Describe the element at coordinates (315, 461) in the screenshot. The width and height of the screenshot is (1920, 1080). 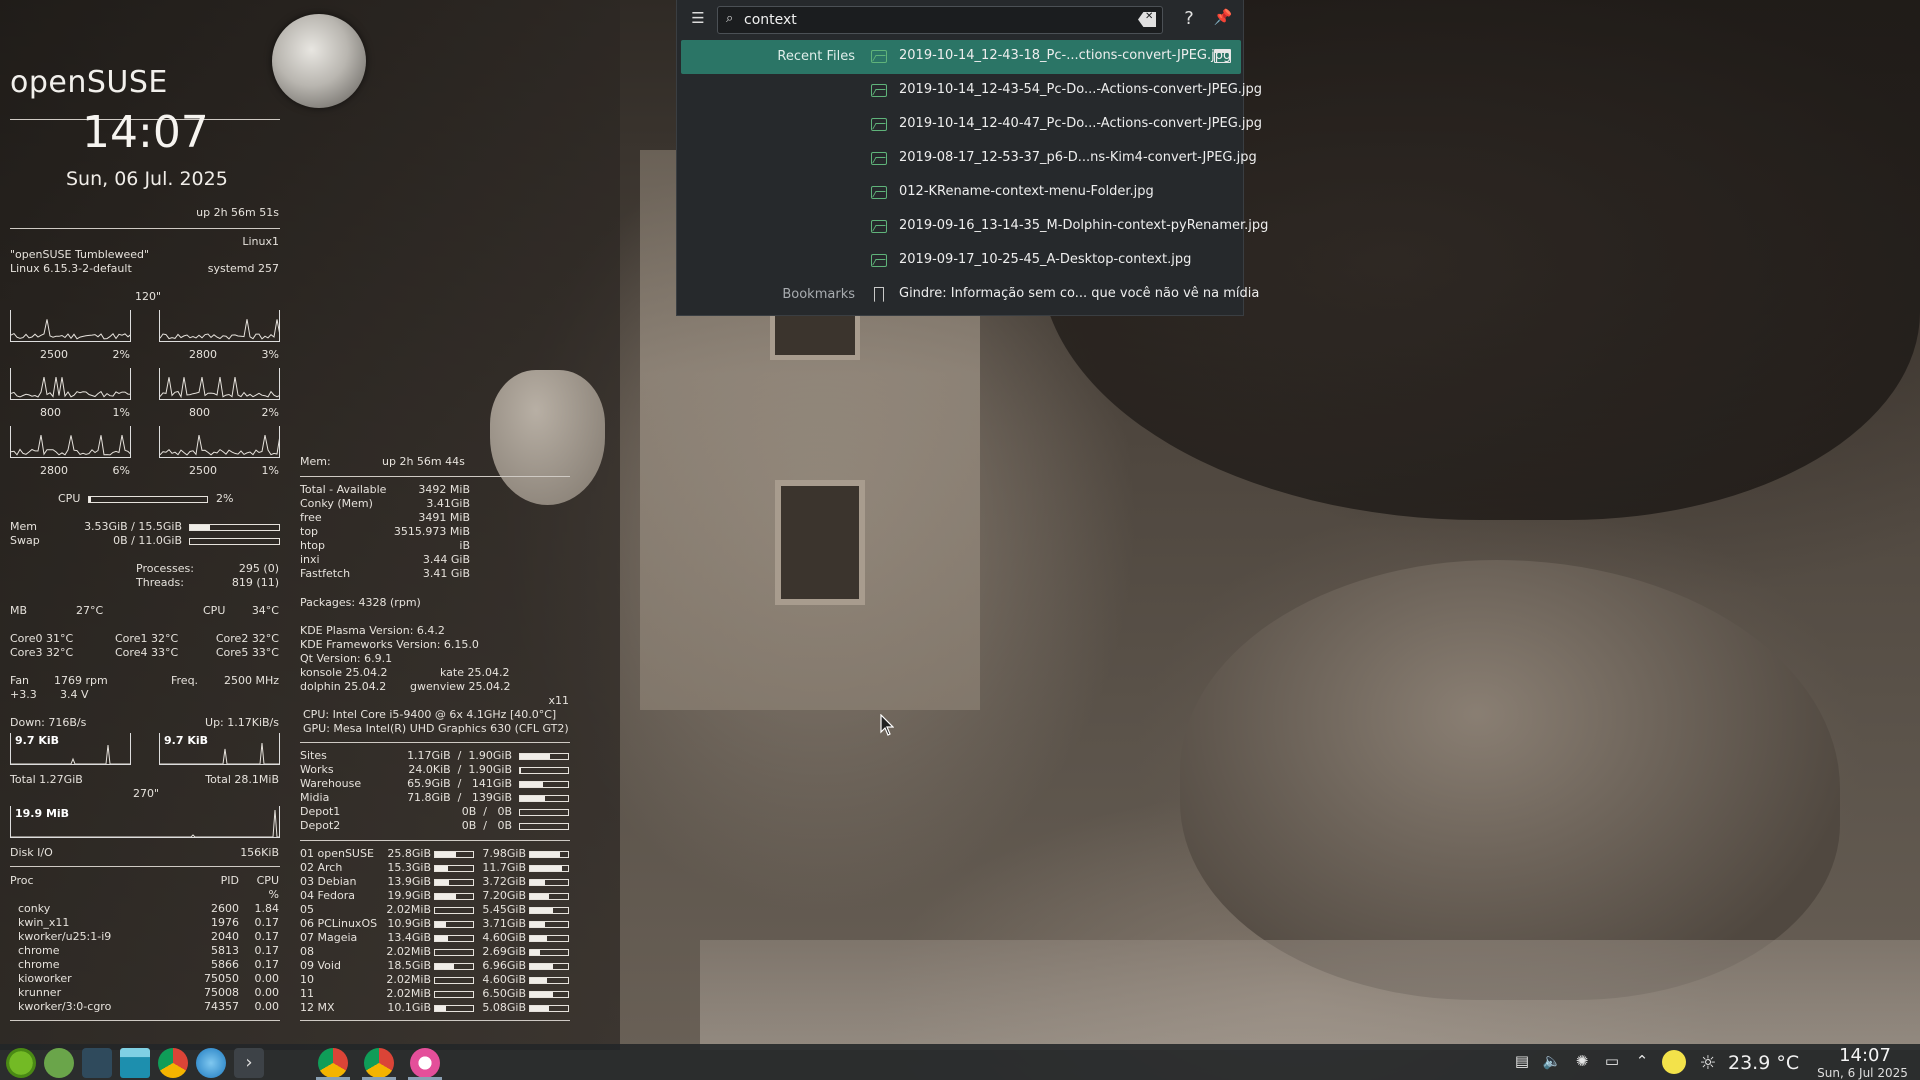
I see `mem-header: Mem:` at that location.